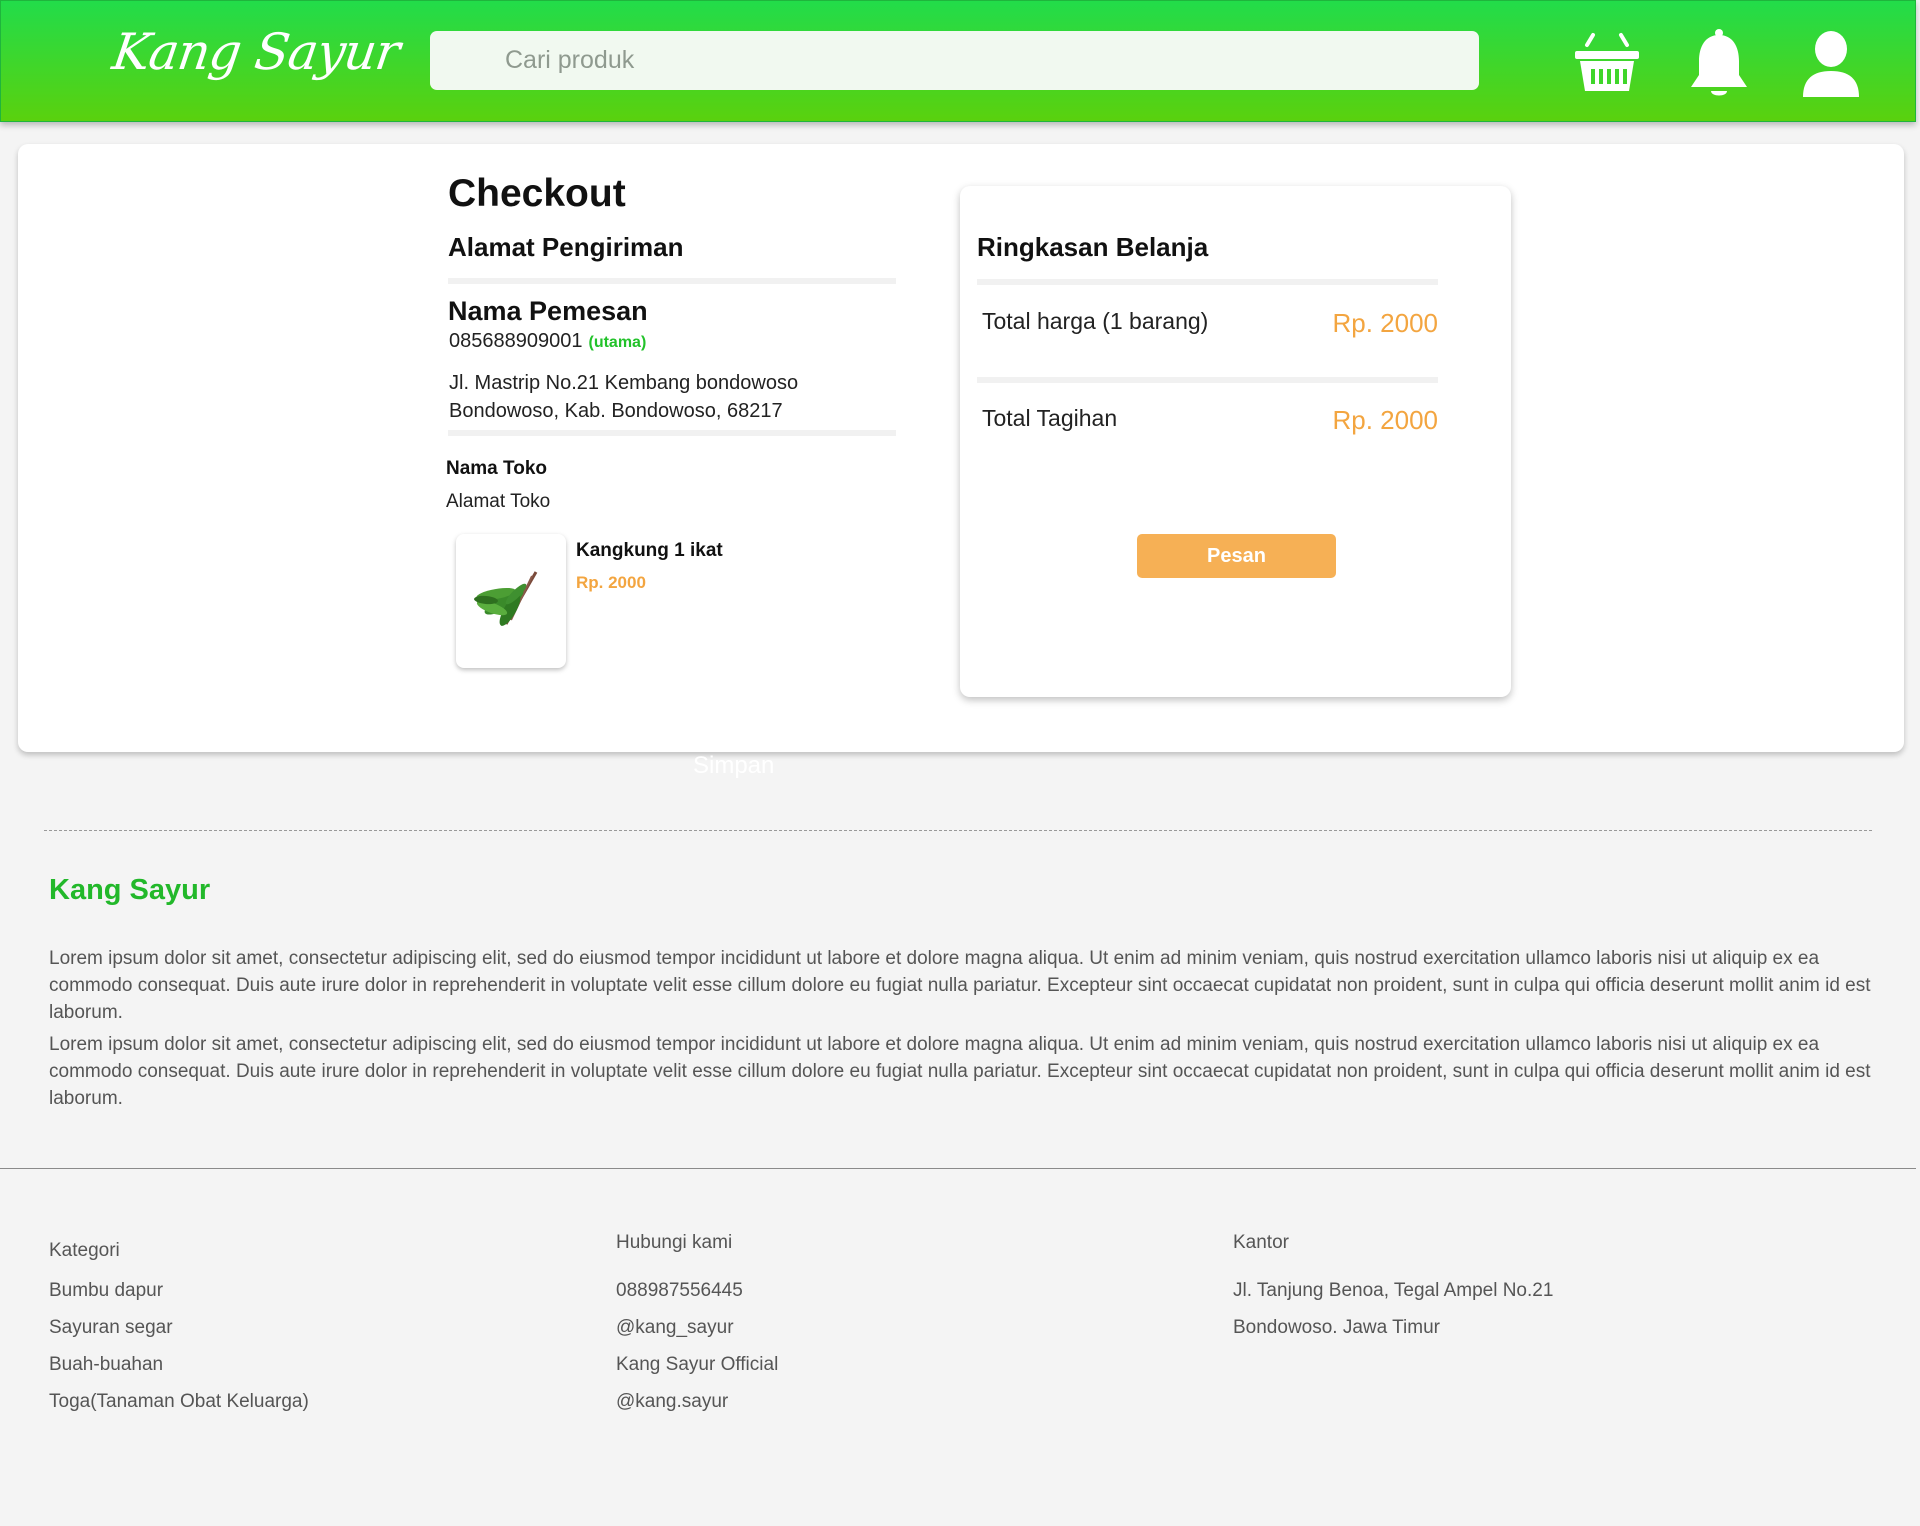  I want to click on total-bill-value: Rp. 2000, so click(1385, 420).